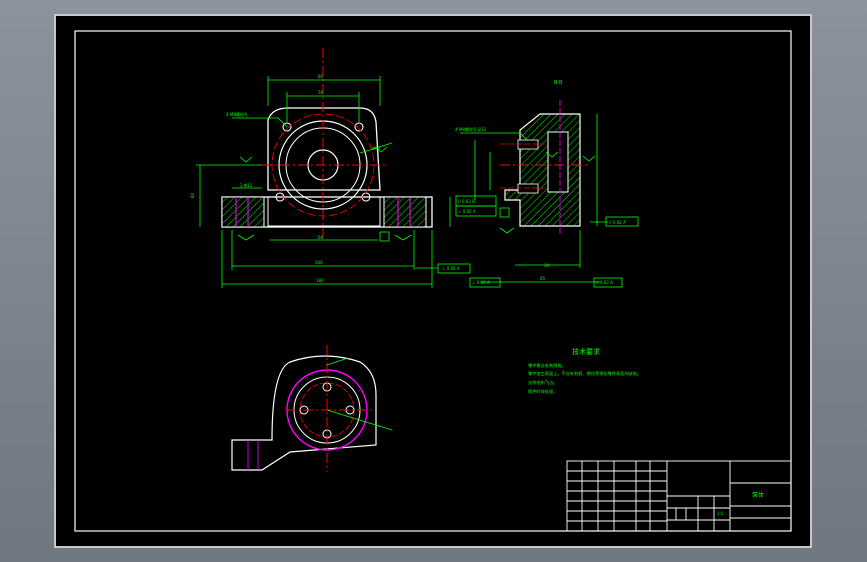  What do you see at coordinates (376, 148) in the screenshot?
I see `svg-text: Φ70` at bounding box center [376, 148].